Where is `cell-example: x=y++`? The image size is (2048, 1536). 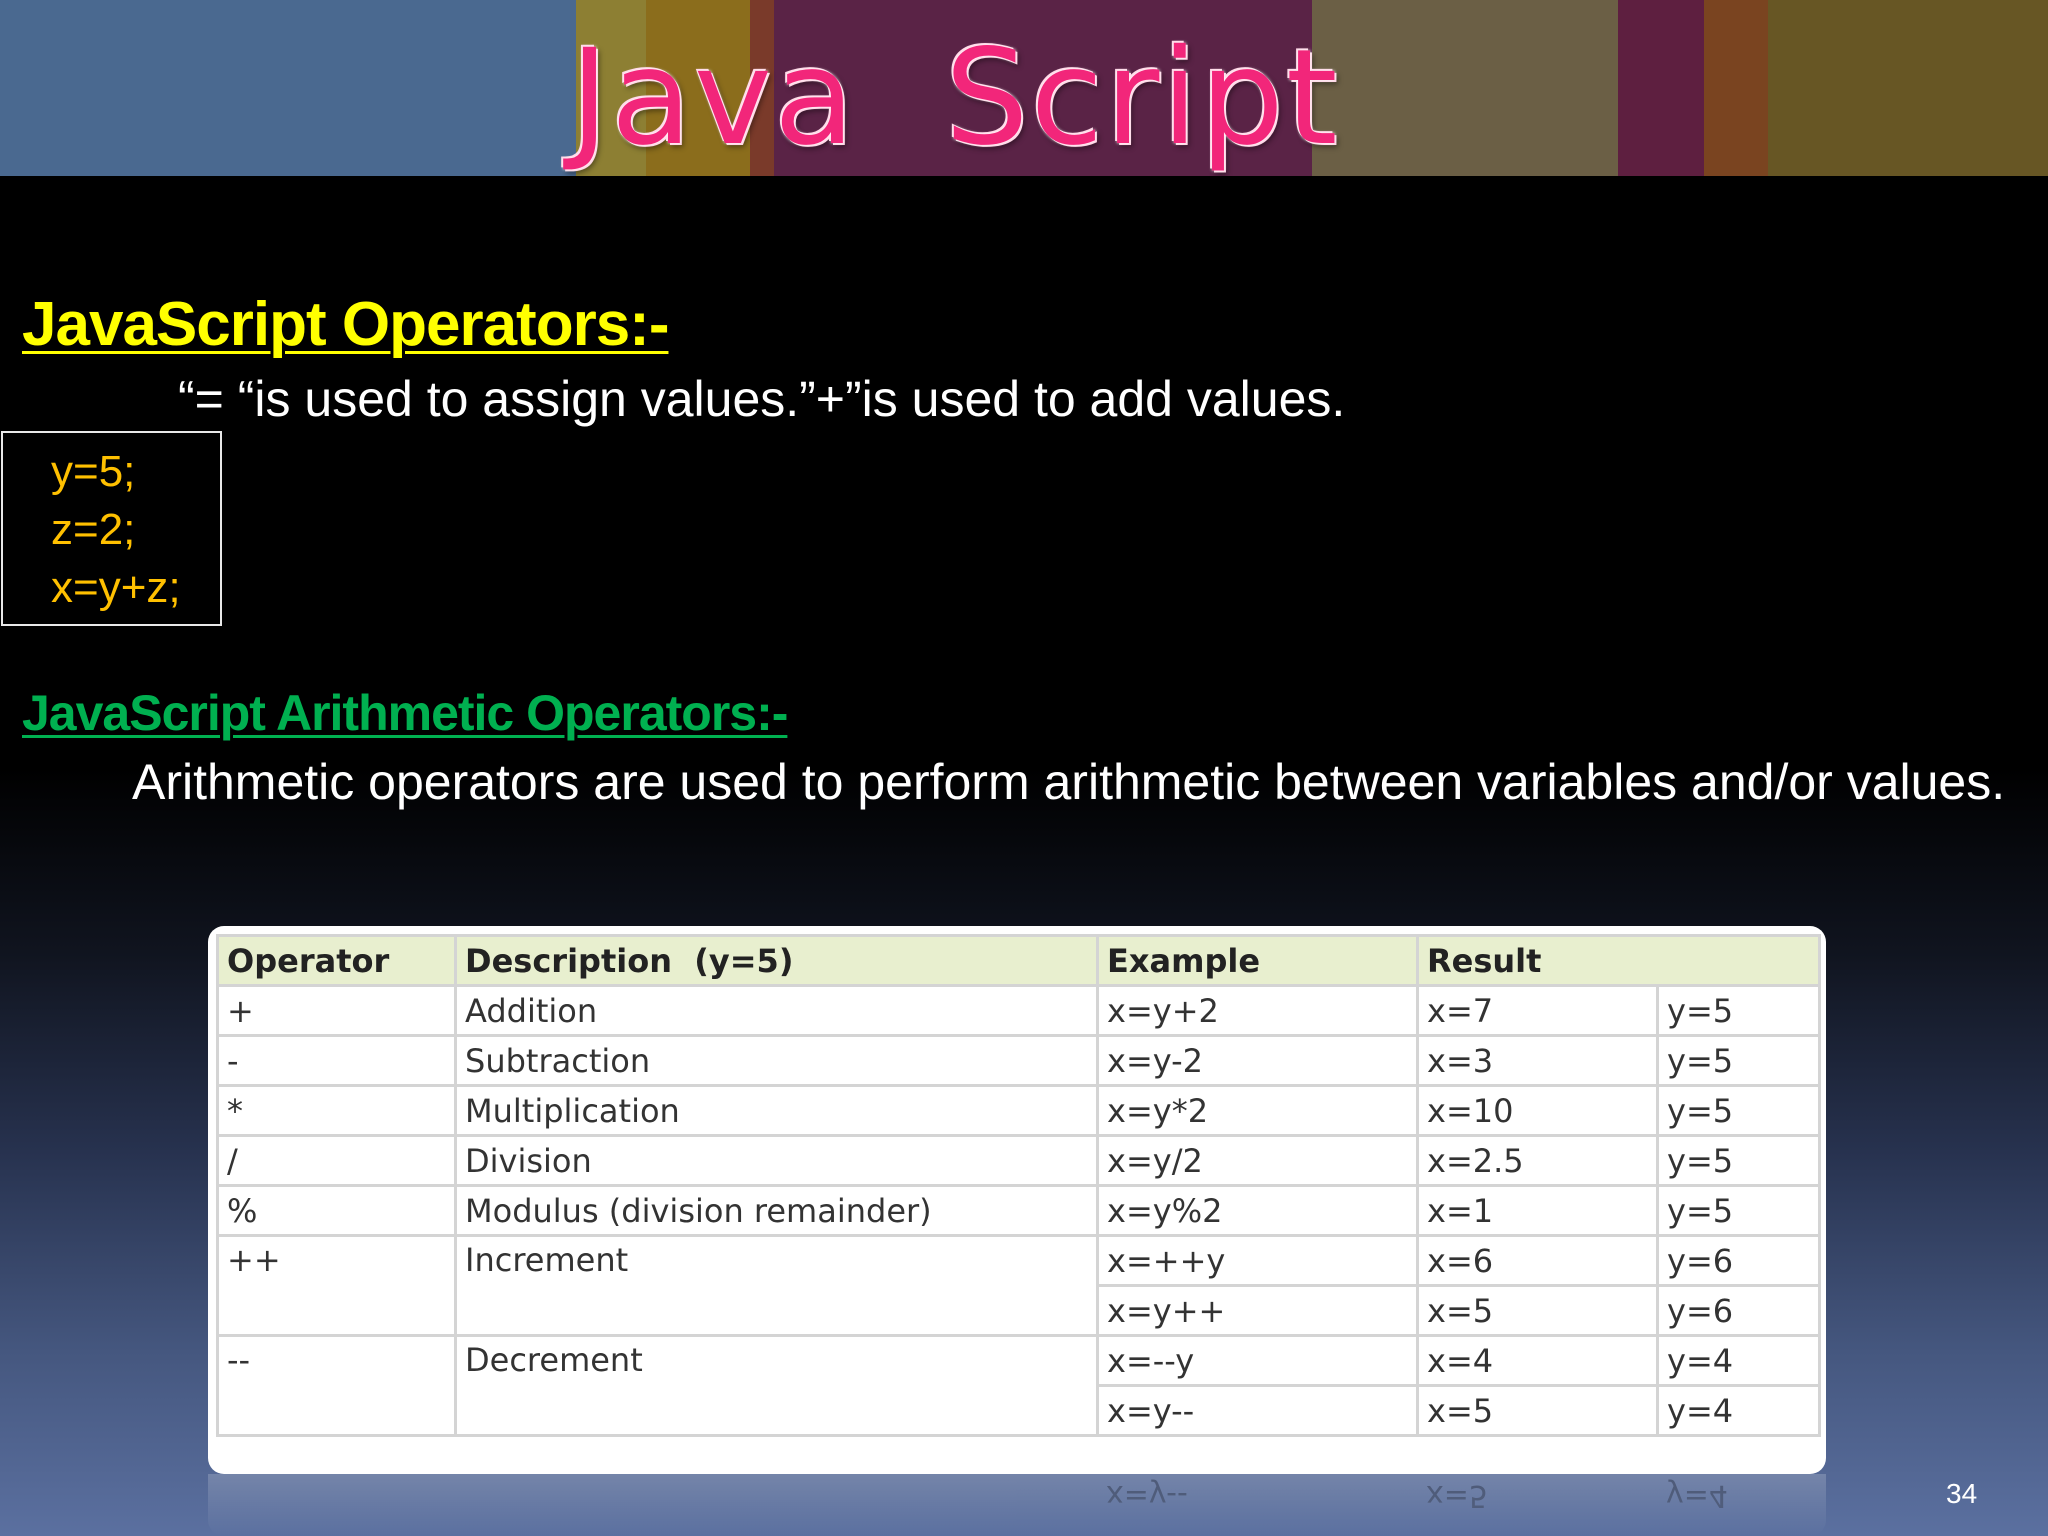
cell-example: x=y++ is located at coordinates (1257, 1310).